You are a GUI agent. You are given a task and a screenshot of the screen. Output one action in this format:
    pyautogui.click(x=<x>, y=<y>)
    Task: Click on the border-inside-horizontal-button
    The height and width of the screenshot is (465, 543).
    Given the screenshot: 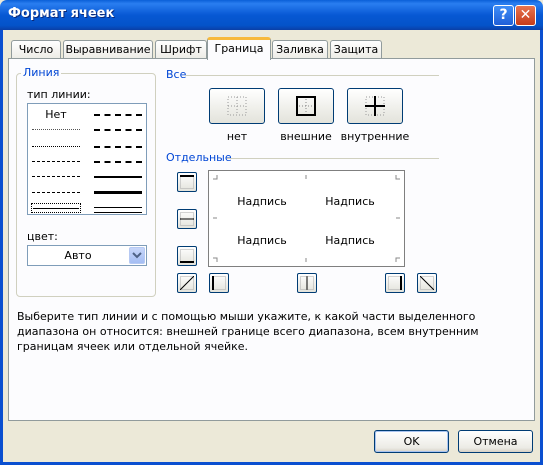 What is the action you would take?
    pyautogui.click(x=187, y=219)
    